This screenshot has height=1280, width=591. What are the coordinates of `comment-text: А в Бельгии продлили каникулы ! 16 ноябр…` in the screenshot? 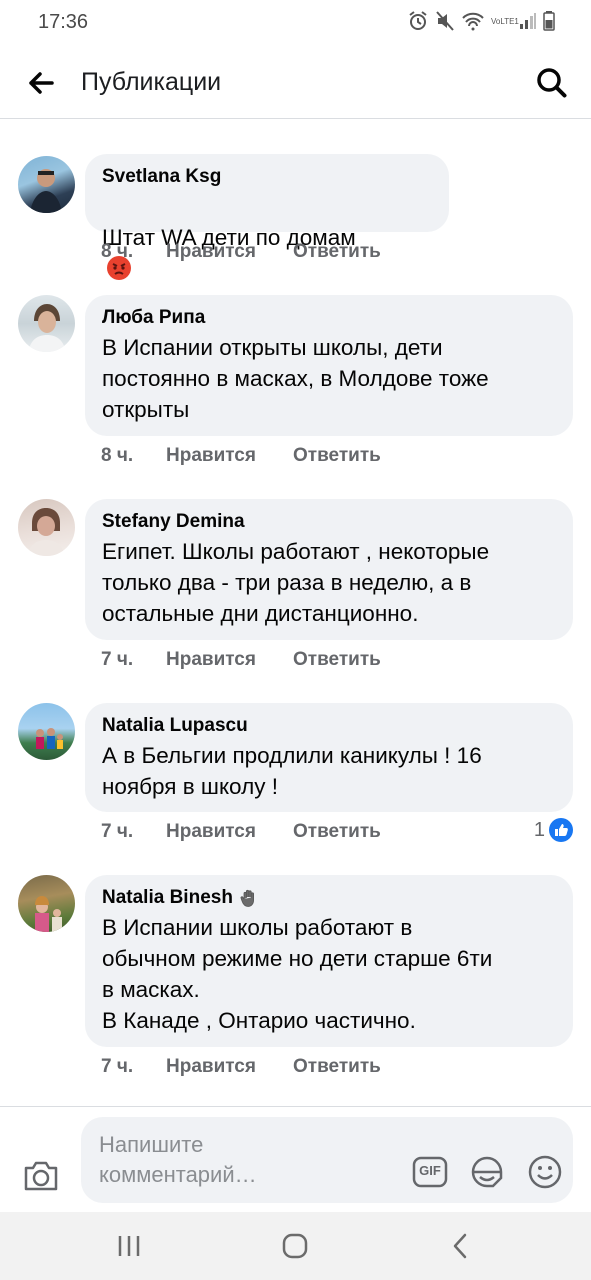 It's located at (292, 771).